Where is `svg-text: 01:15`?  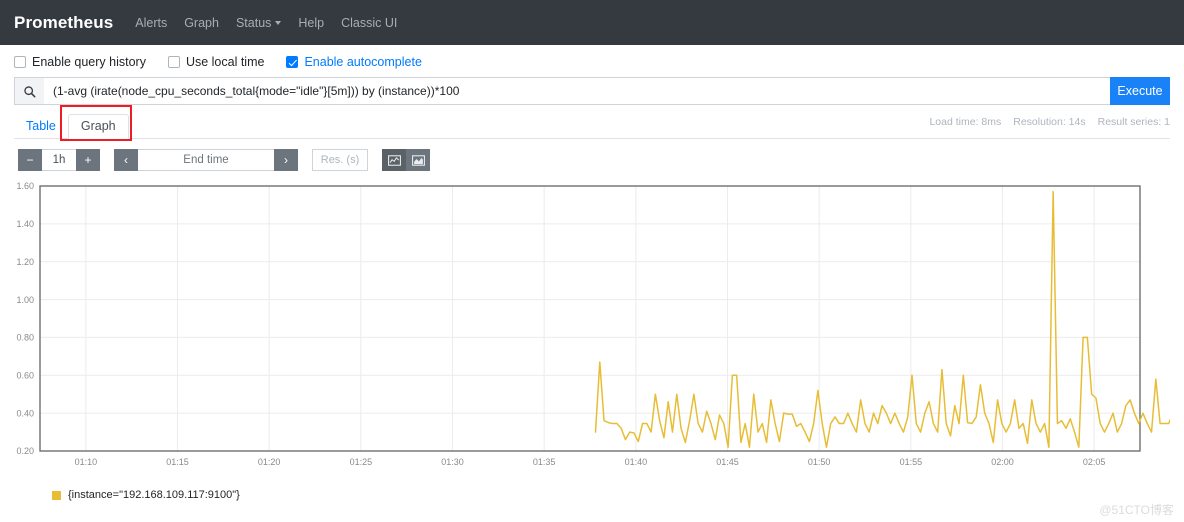 svg-text: 01:15 is located at coordinates (177, 462).